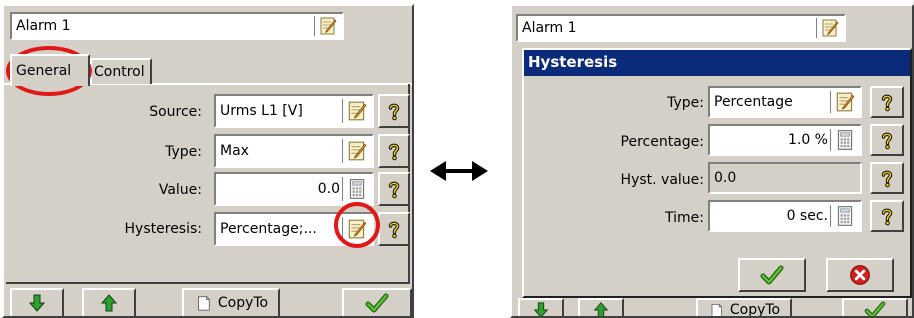  What do you see at coordinates (243, 303) in the screenshot?
I see `copyto-label: CopyTo` at bounding box center [243, 303].